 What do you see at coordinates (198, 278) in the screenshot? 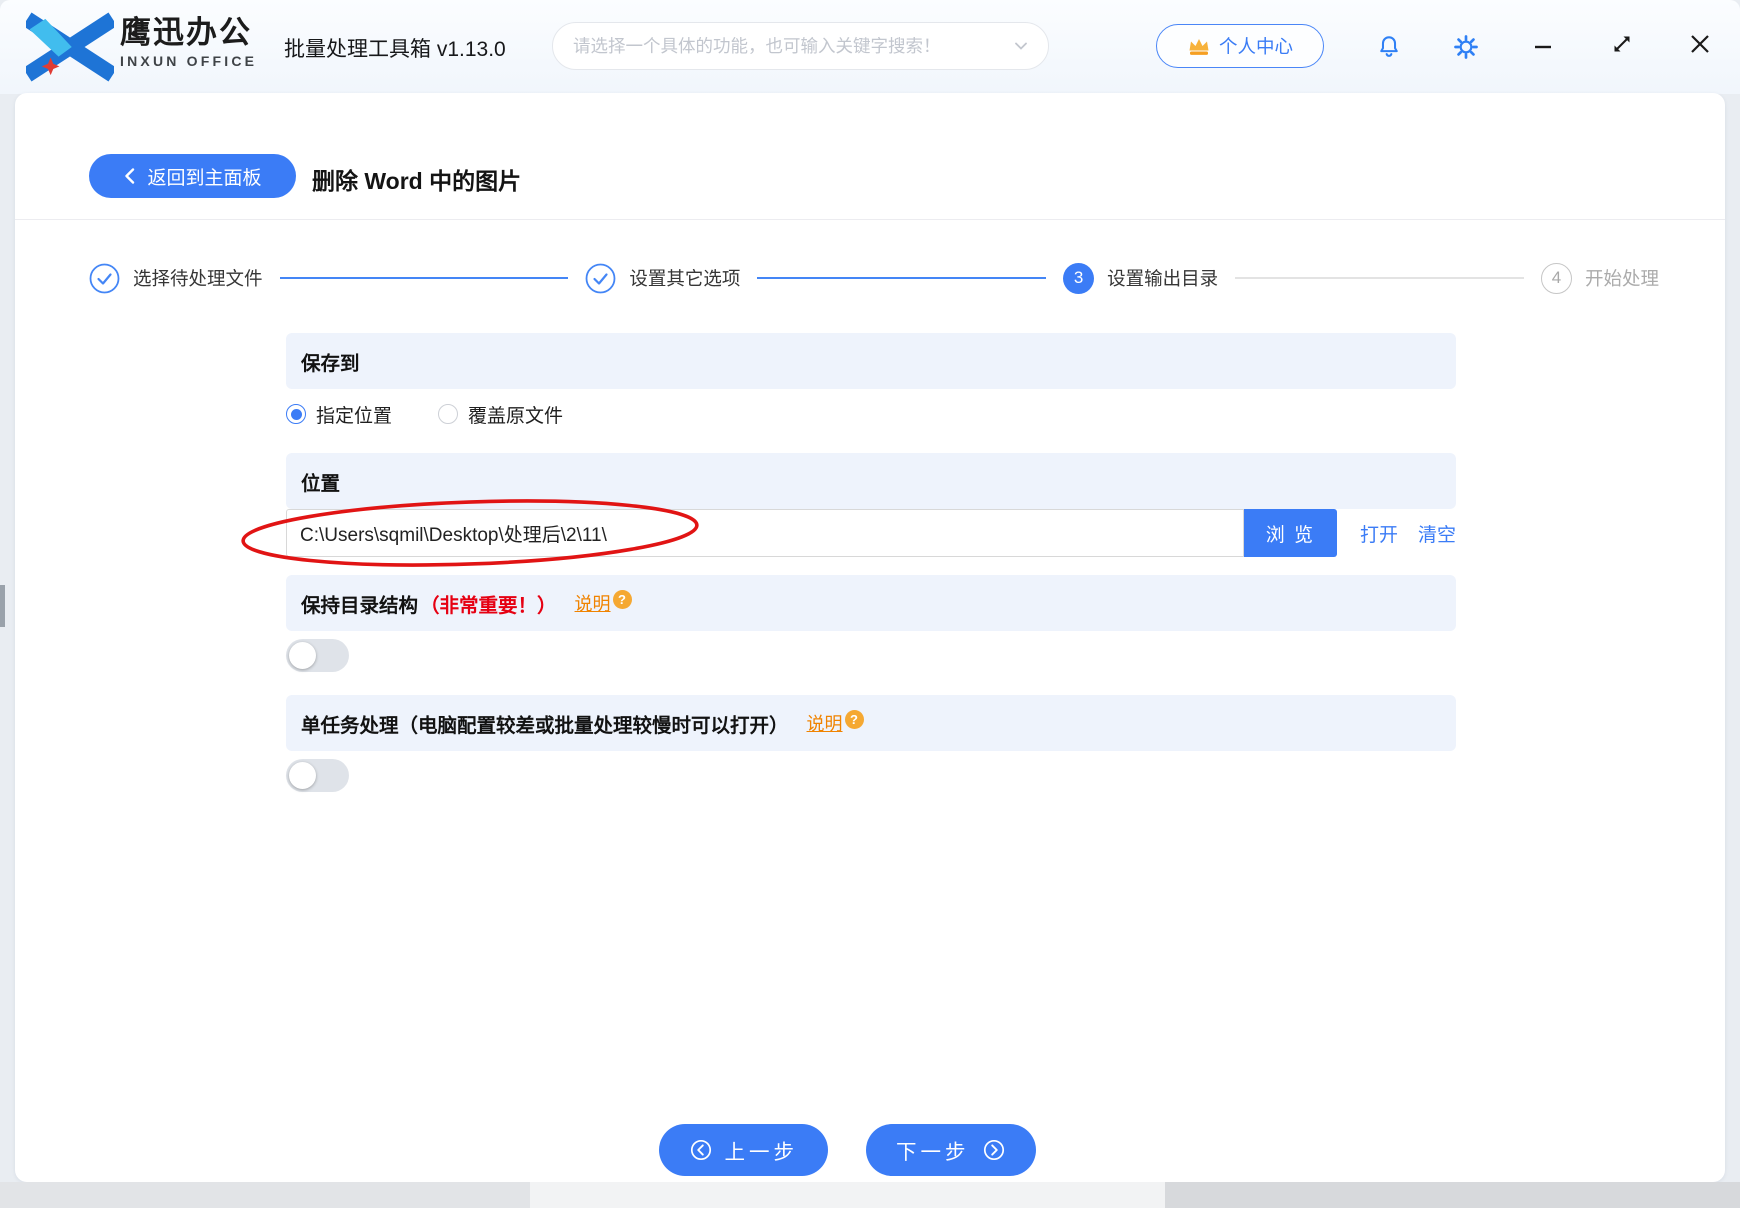
I see `step-label: 选择待处理文件` at bounding box center [198, 278].